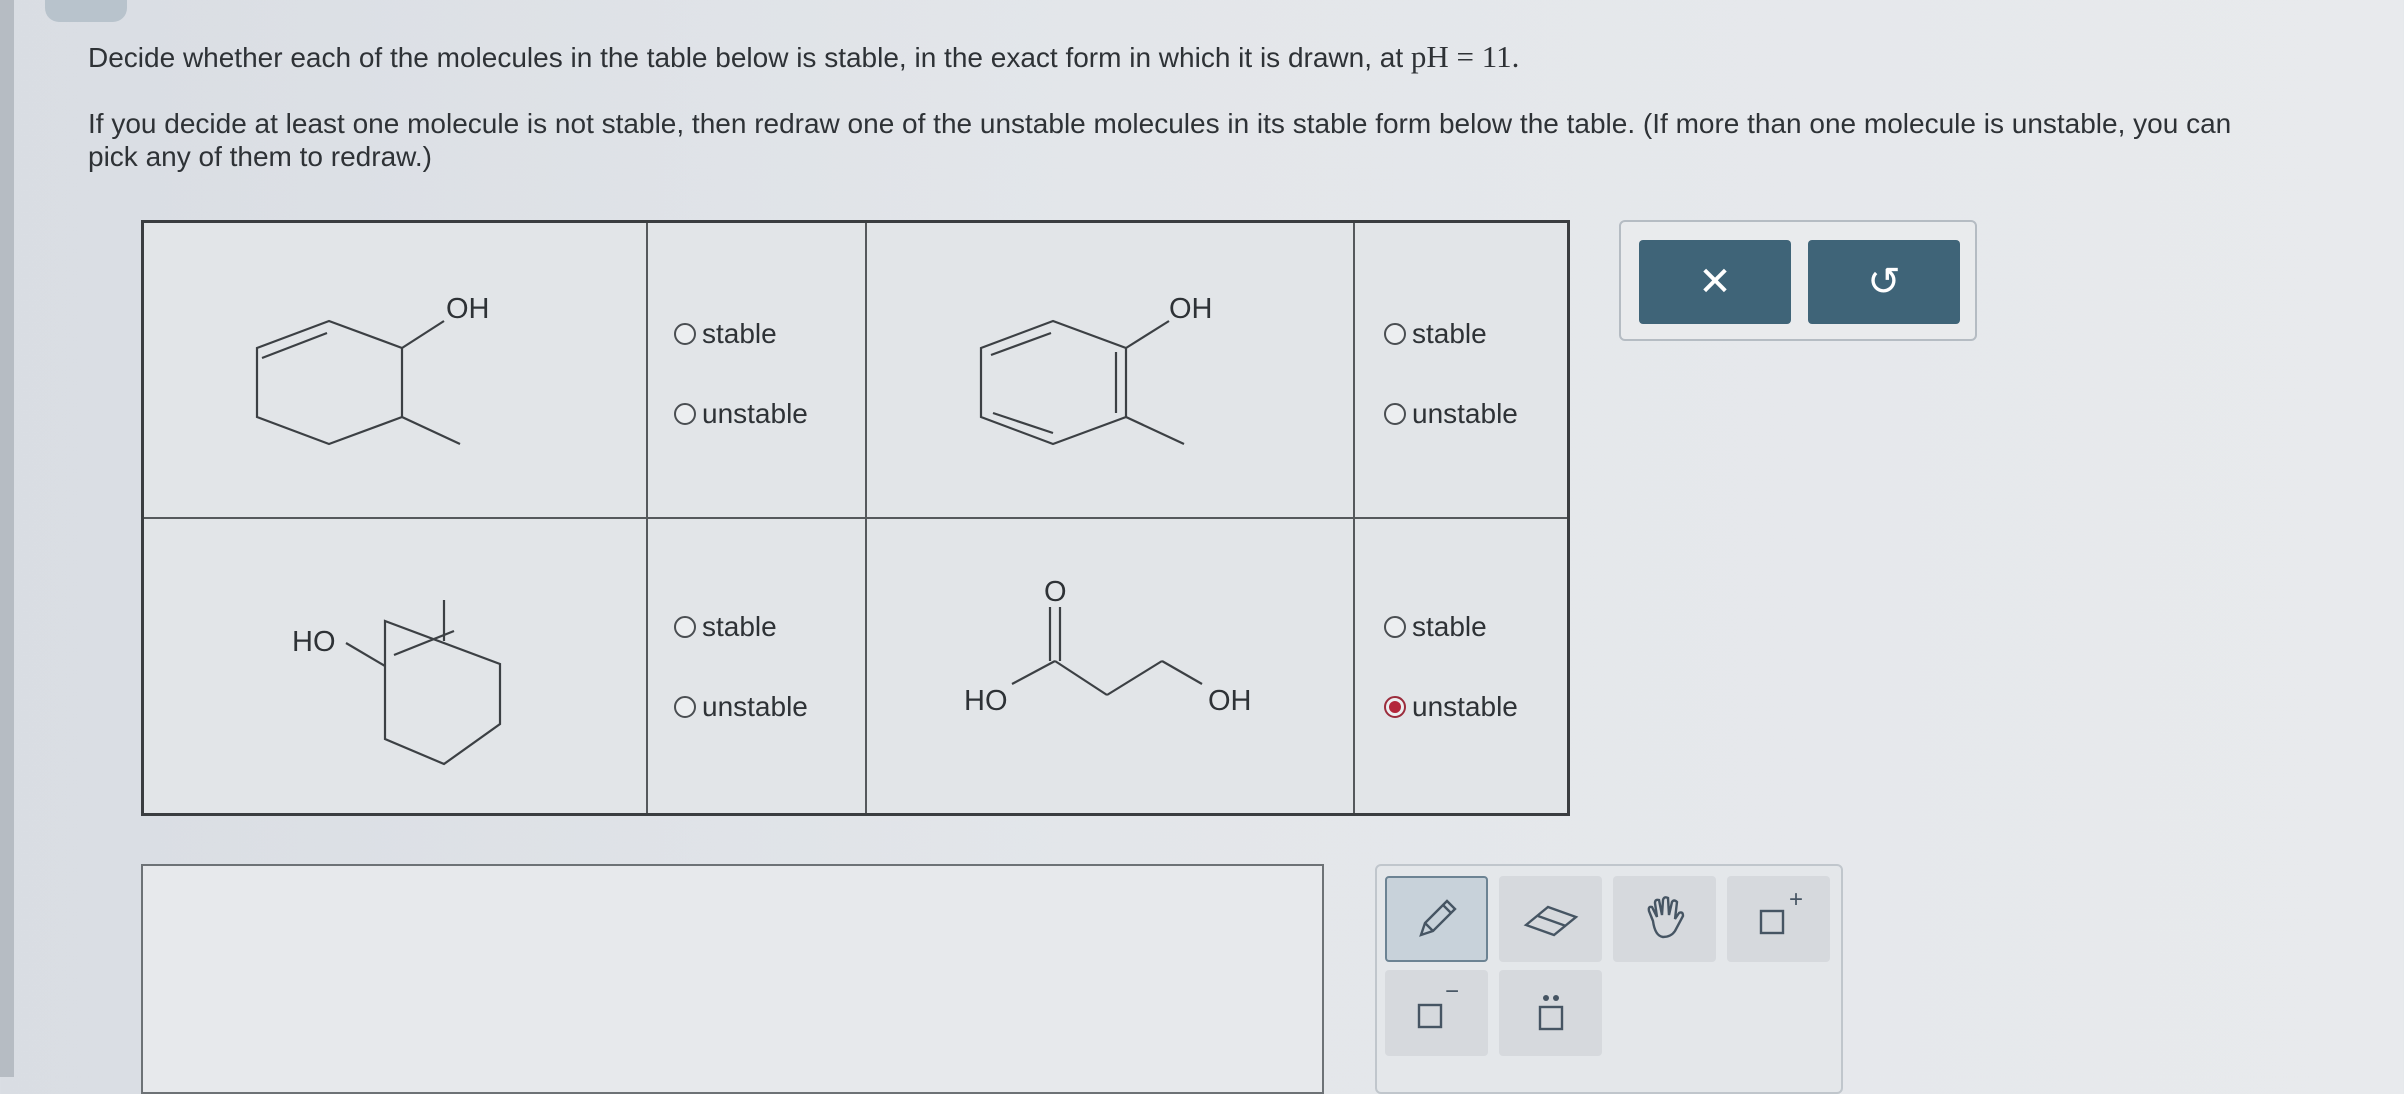 Image resolution: width=2404 pixels, height=1094 pixels. What do you see at coordinates (1452, 991) in the screenshot?
I see `superscript-minus: −` at bounding box center [1452, 991].